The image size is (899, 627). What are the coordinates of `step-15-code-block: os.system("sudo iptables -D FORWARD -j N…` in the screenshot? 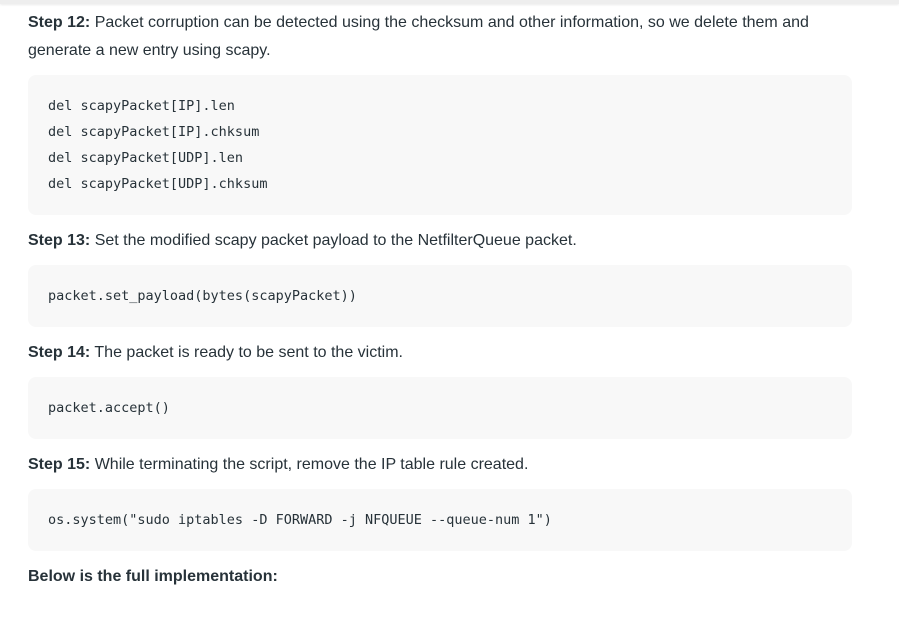 It's located at (440, 520).